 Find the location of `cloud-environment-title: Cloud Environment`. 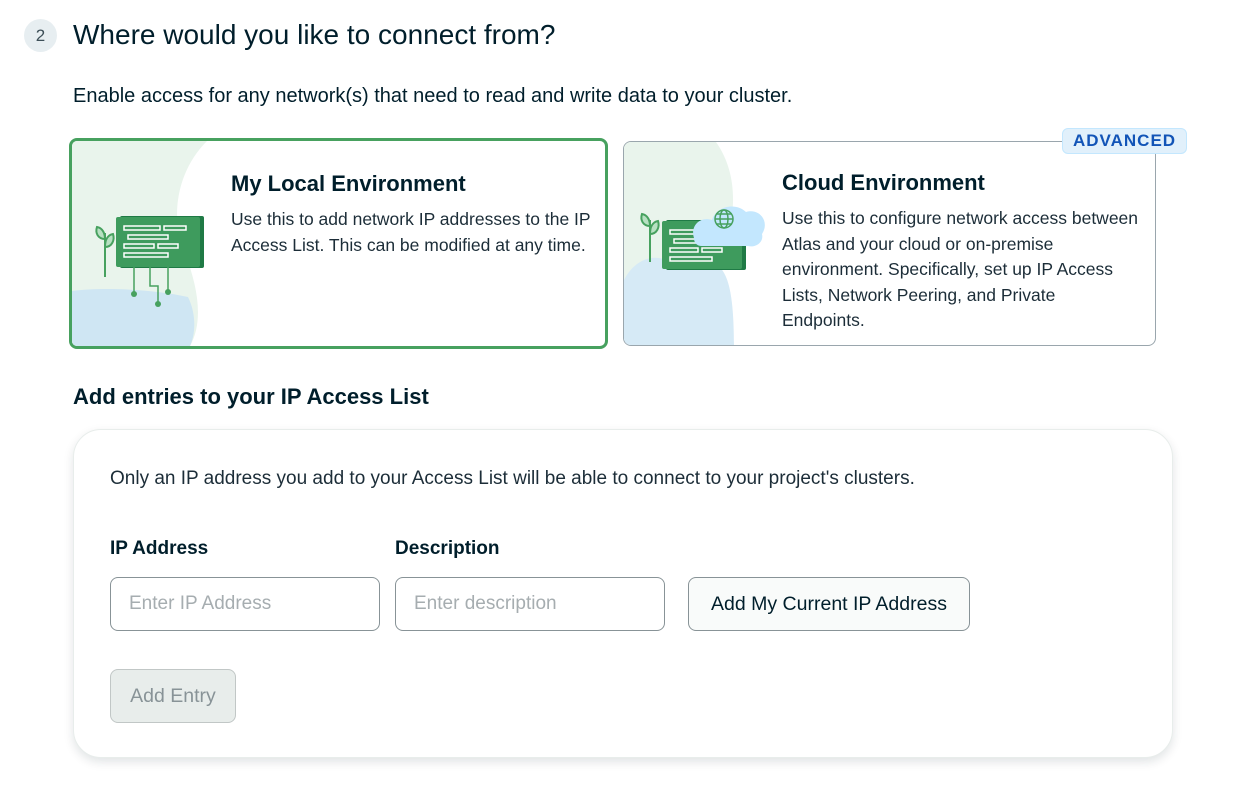

cloud-environment-title: Cloud Environment is located at coordinates (883, 182).